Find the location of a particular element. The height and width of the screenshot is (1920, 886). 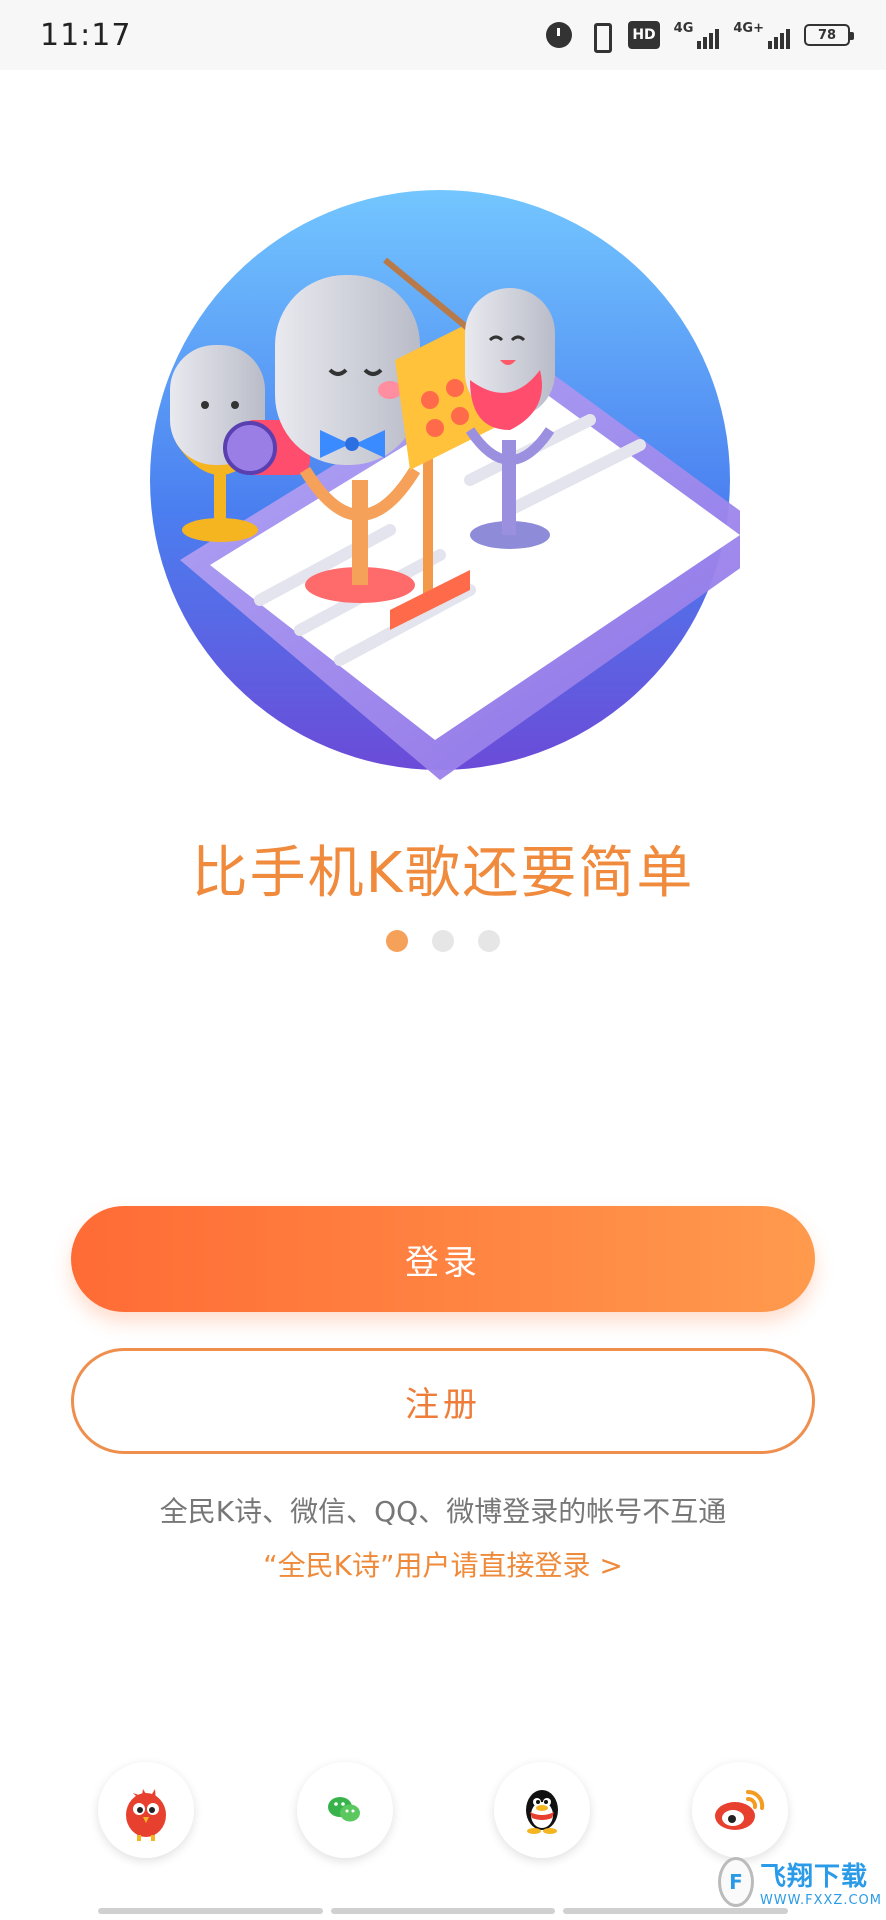

watermark-text: 飞翔下载 is located at coordinates (813, 1877).